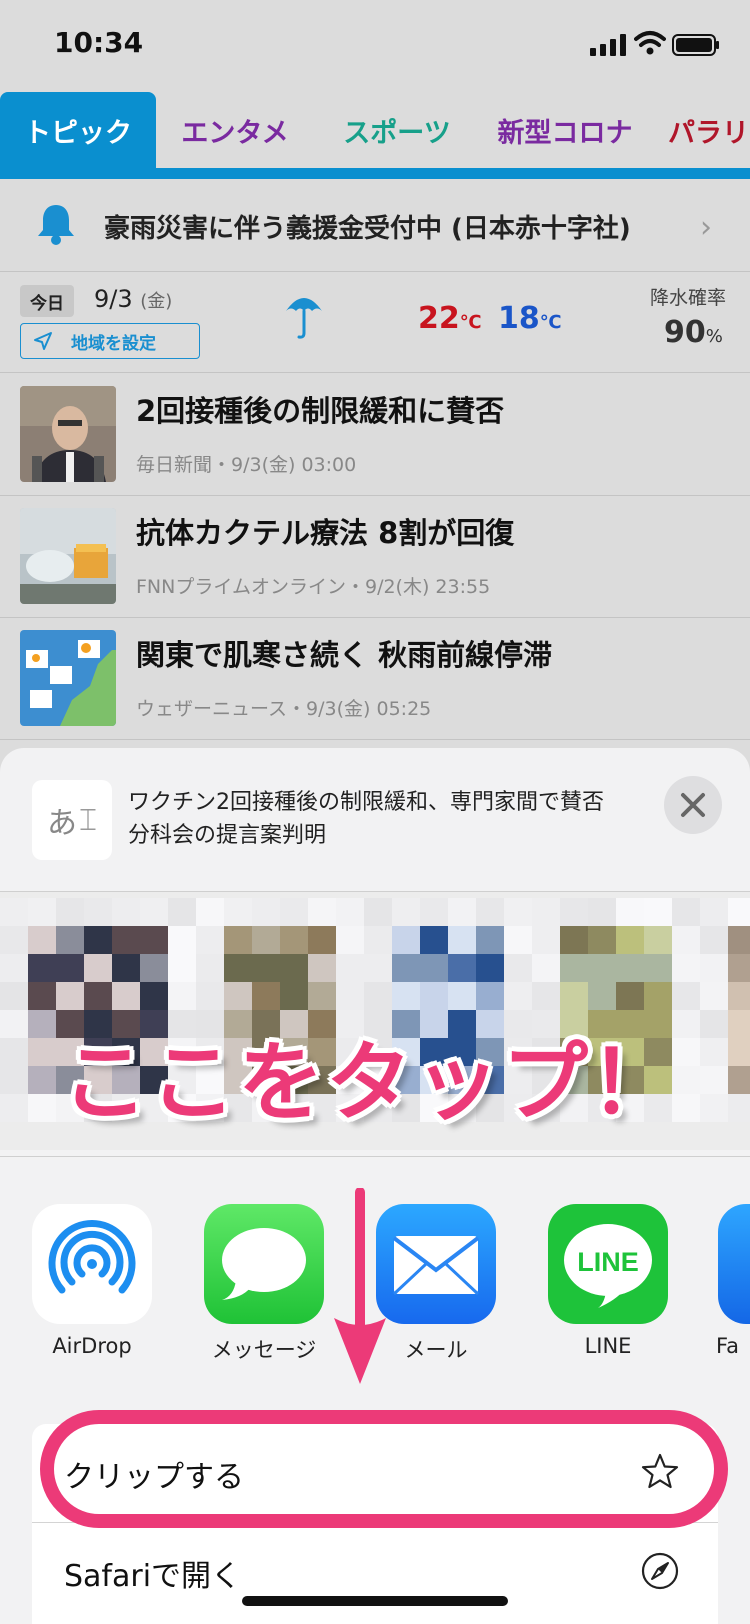  I want to click on divider, so click(375, 1156).